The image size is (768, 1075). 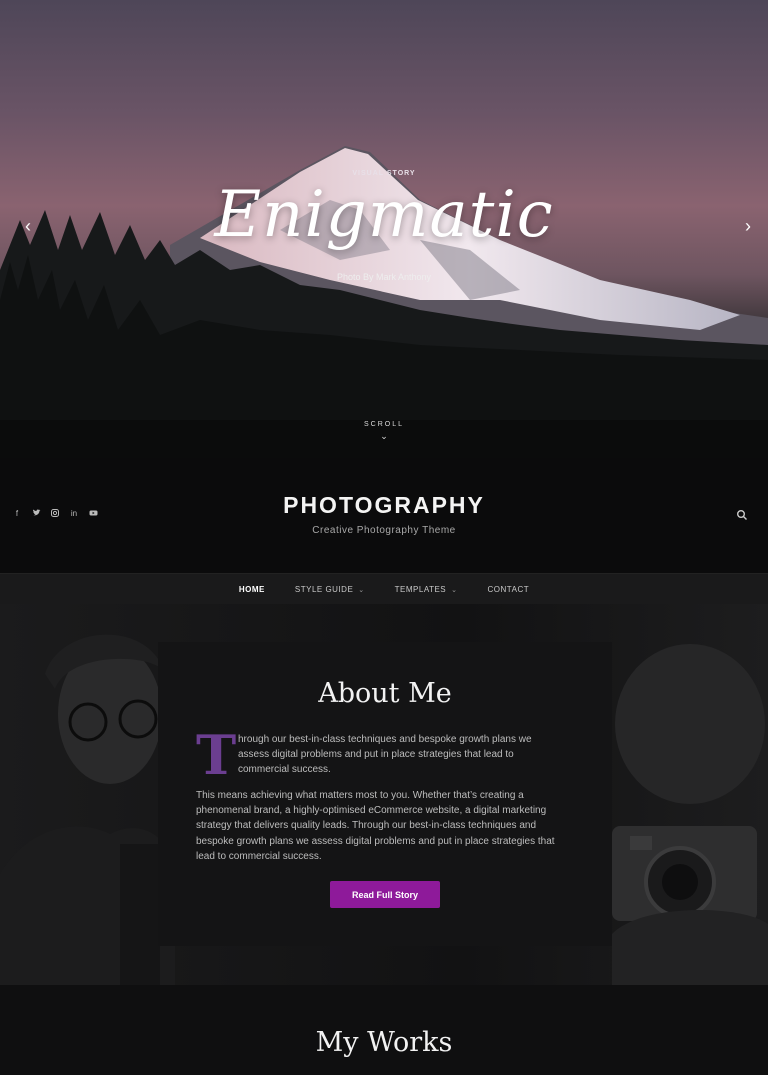 I want to click on main-nav: HOME STYLE GUIDE ⌄ TEMPLATES ⌄ CONTACT, so click(x=384, y=589).